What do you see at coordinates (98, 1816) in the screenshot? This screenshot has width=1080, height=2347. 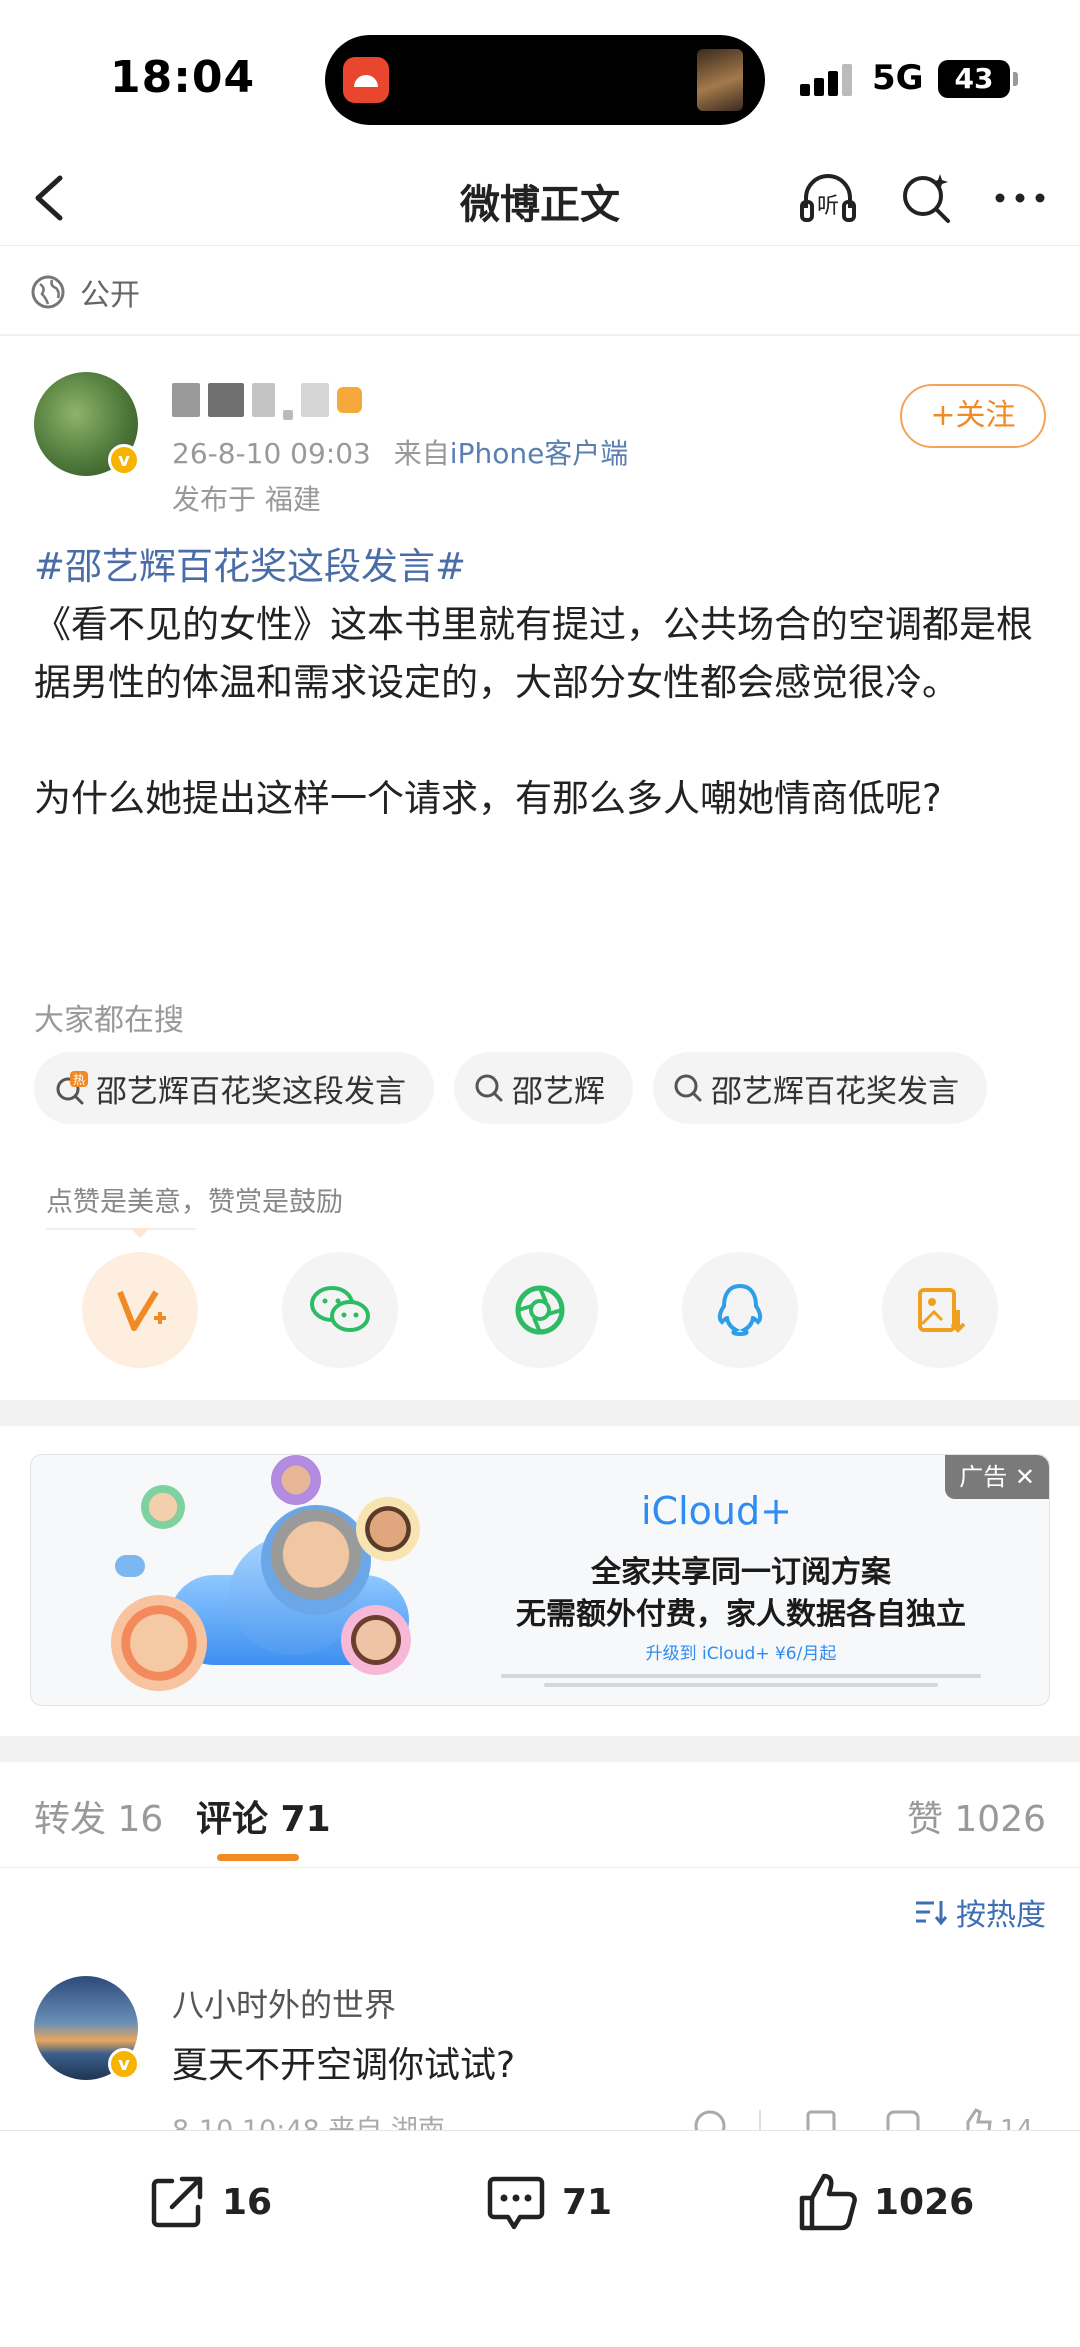 I see `tab-repost: 转发 16` at bounding box center [98, 1816].